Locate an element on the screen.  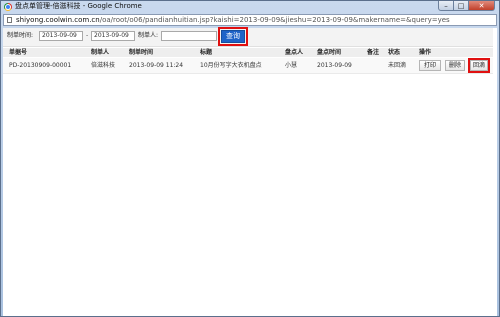
date-from-input: 2013-09-09 is located at coordinates (61, 36).